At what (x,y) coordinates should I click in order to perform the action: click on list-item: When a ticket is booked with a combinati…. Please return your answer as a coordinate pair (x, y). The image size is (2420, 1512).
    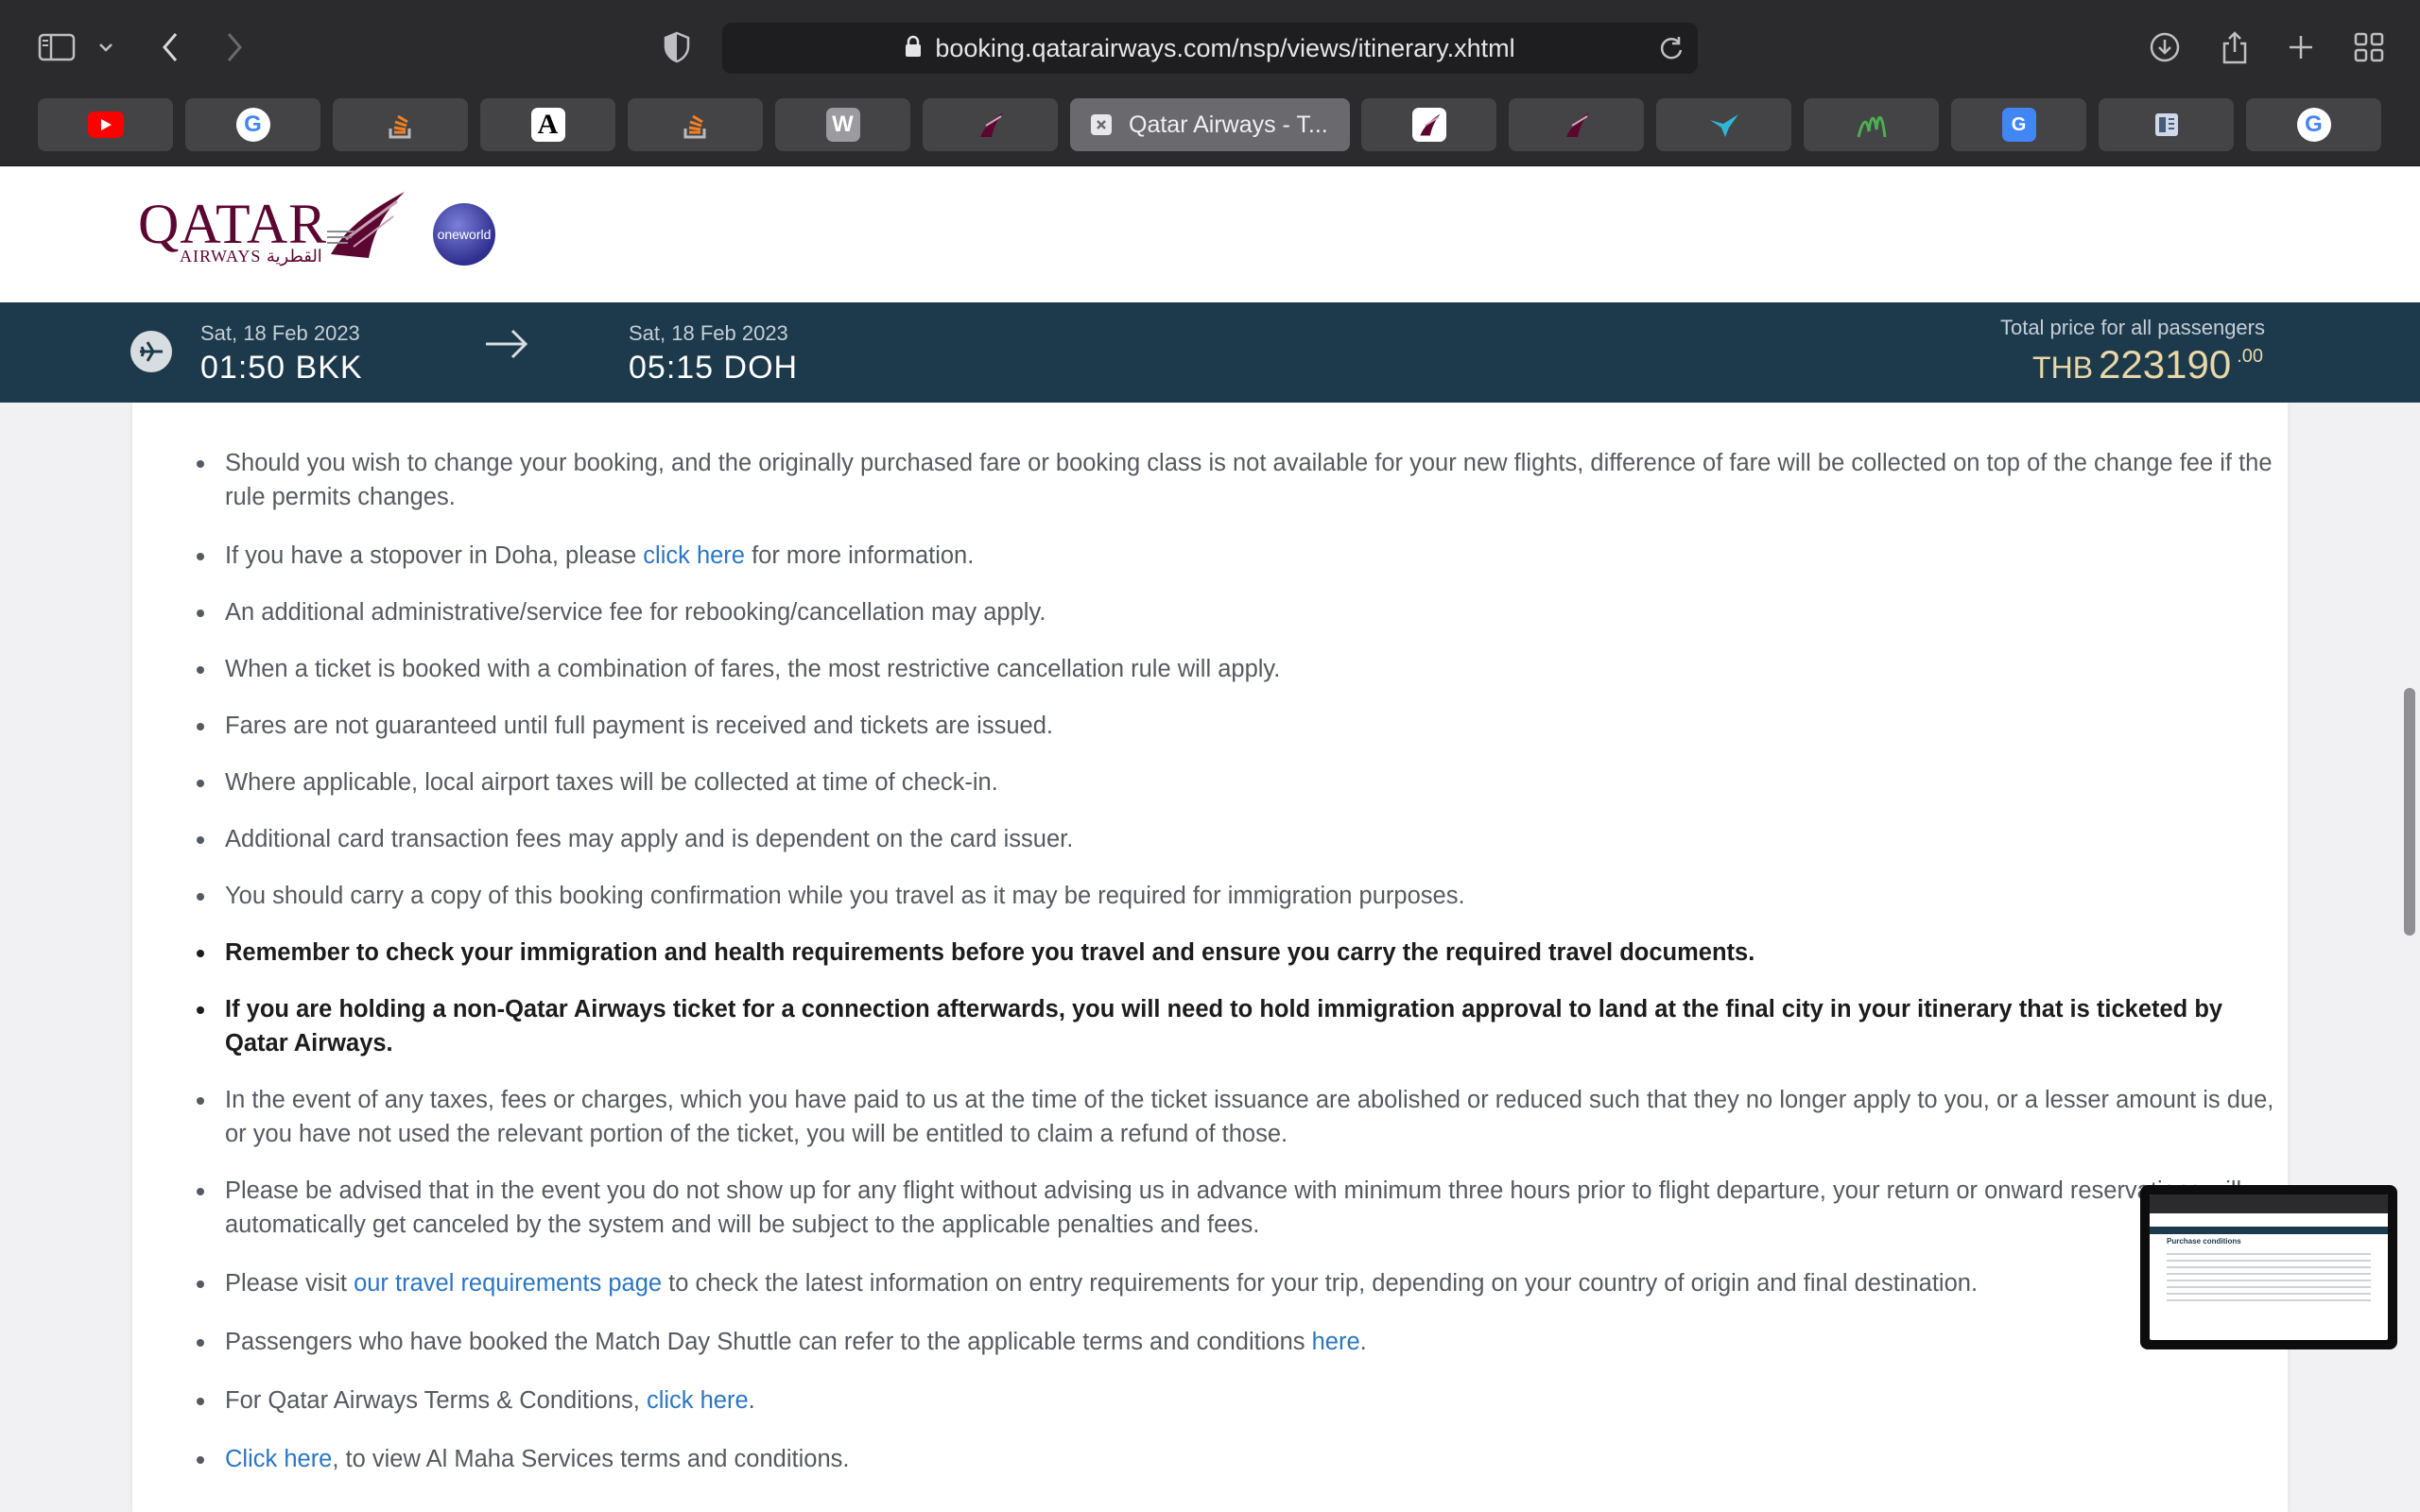
    Looking at the image, I should click on (1241, 669).